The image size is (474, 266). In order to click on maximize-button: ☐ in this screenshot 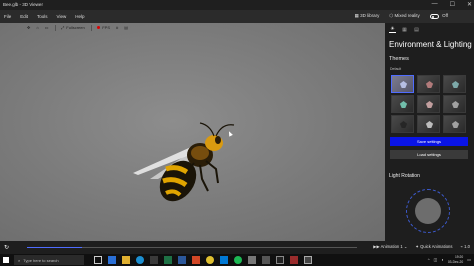, I will do `click(452, 4)`.